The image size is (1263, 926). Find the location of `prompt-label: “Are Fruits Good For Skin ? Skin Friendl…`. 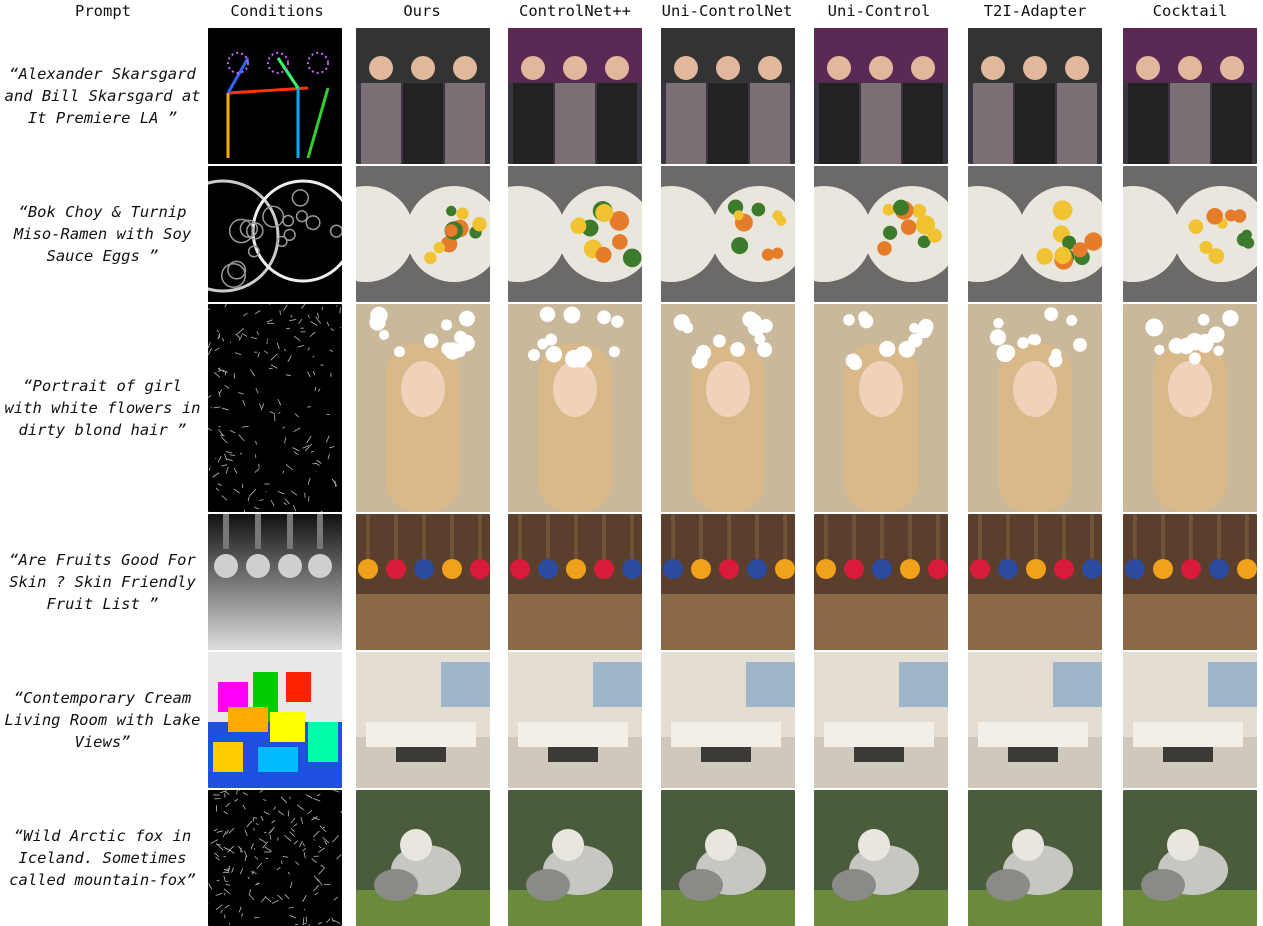

prompt-label: “Are Fruits Good For Skin ? Skin Friendl… is located at coordinates (102, 582).